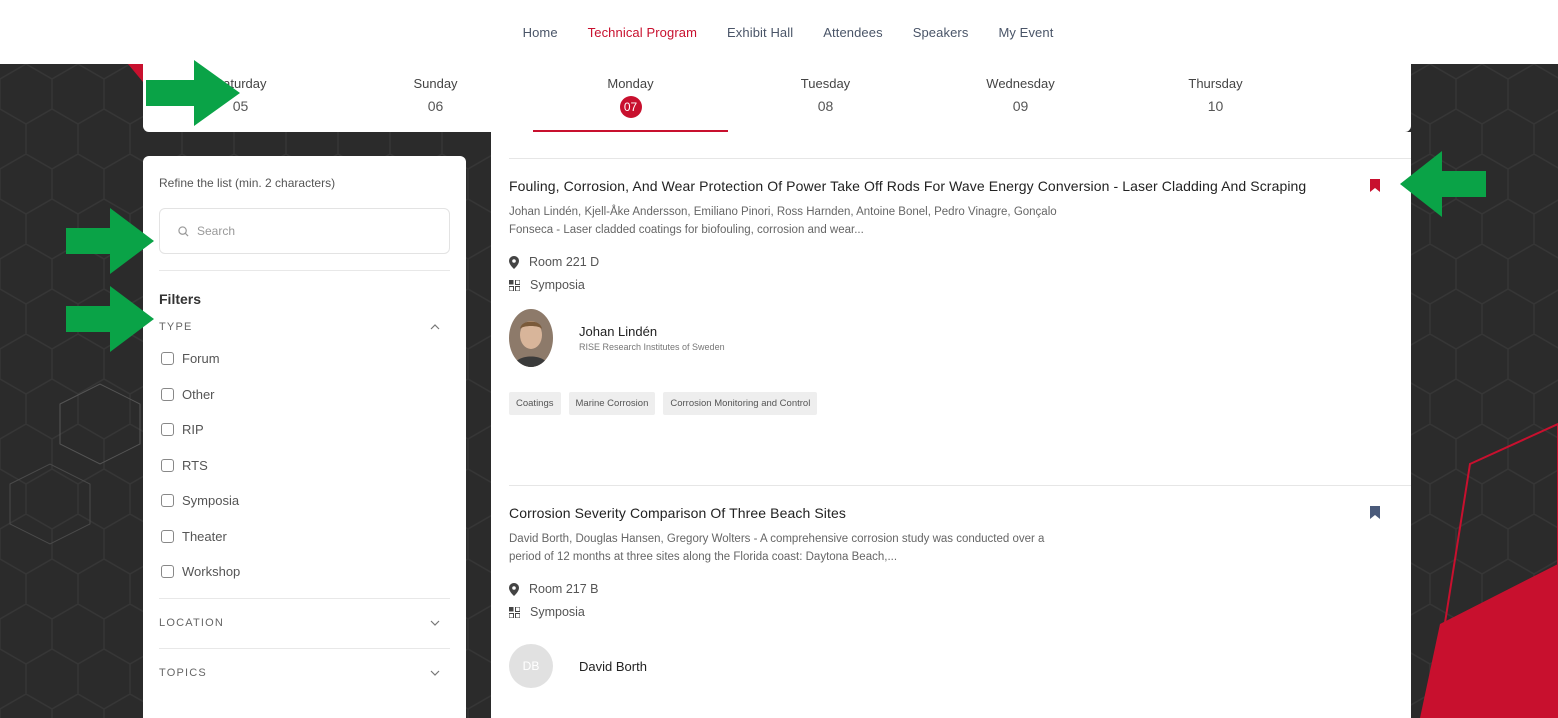  Describe the element at coordinates (201, 359) in the screenshot. I see `option-label: Forum` at that location.